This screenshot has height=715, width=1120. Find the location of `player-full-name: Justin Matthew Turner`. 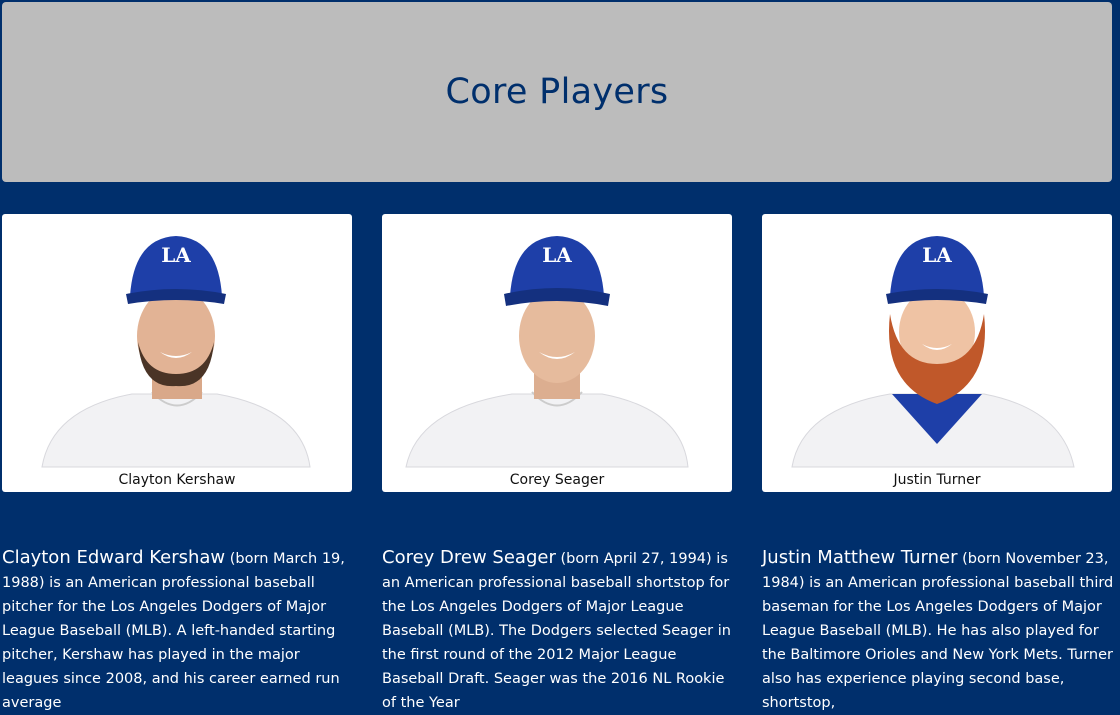

player-full-name: Justin Matthew Turner is located at coordinates (860, 557).